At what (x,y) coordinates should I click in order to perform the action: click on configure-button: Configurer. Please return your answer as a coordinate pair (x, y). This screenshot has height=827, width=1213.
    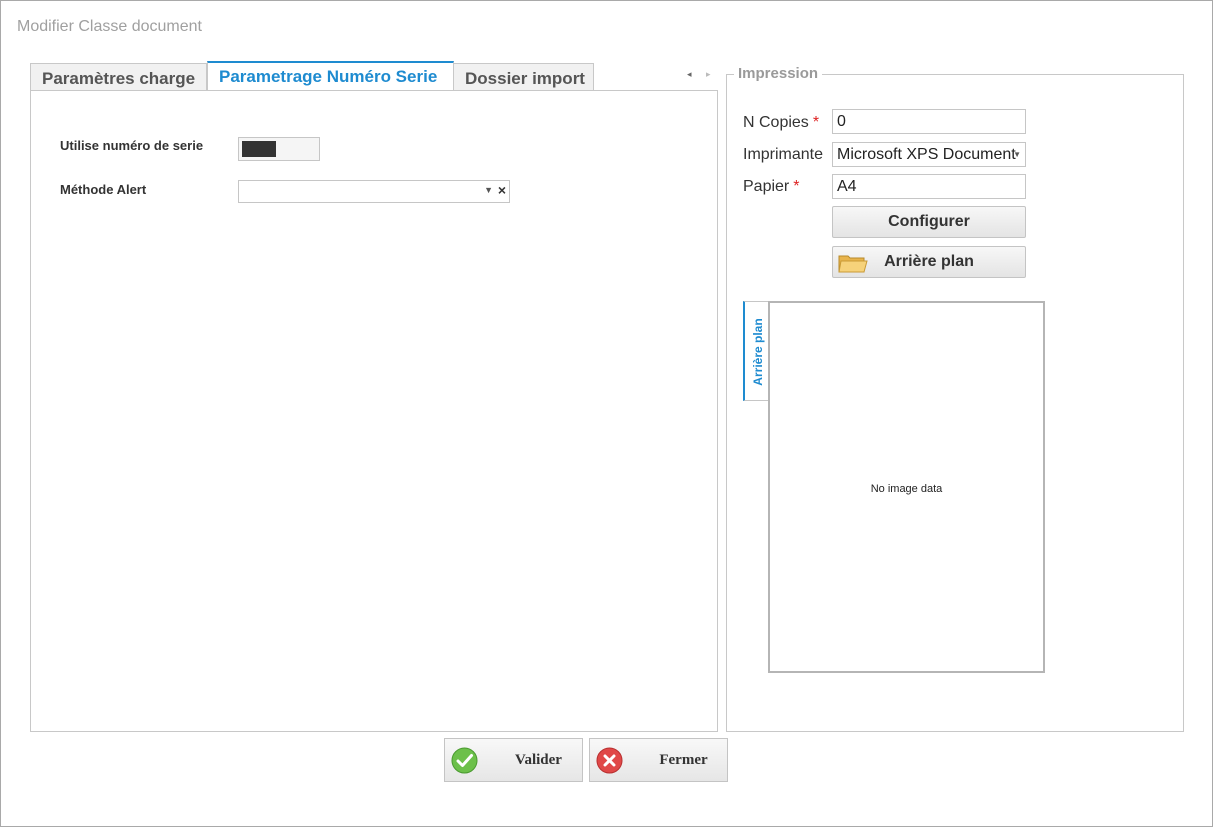
    Looking at the image, I should click on (929, 222).